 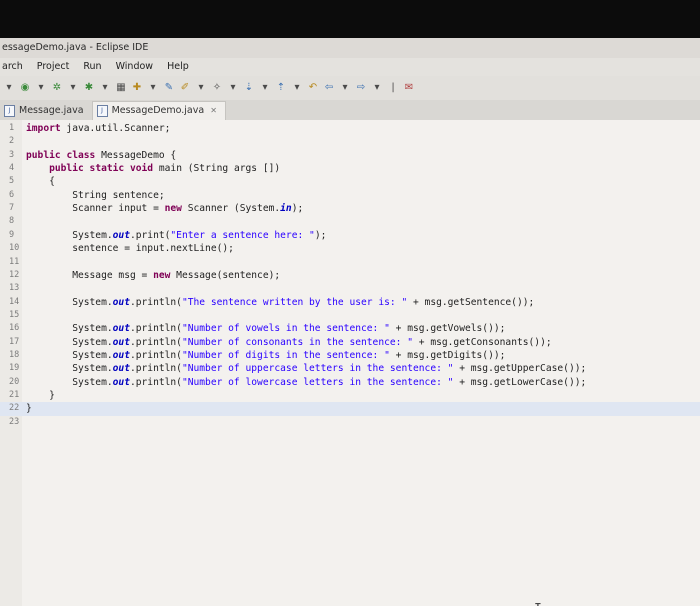 I want to click on menu-project: Project, so click(x=53, y=66).